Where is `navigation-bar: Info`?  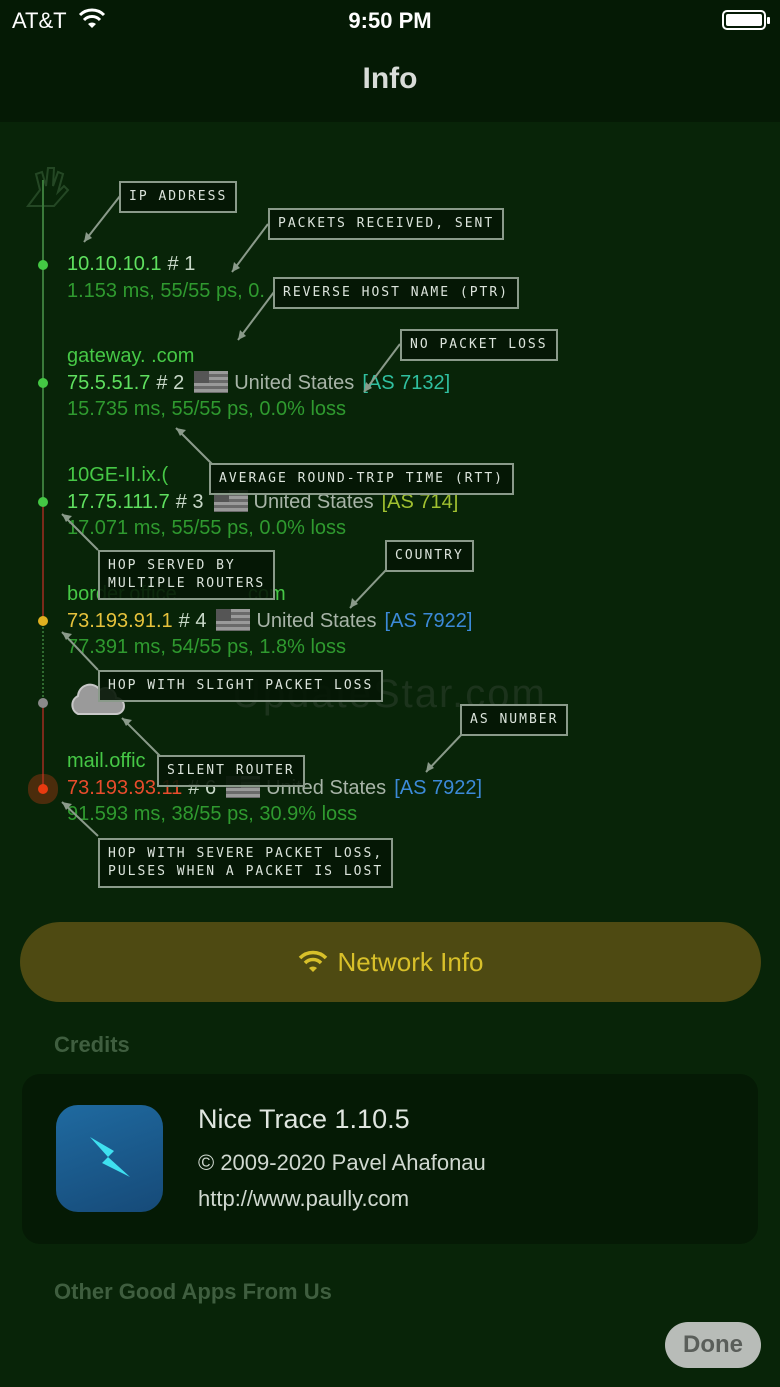
navigation-bar: Info is located at coordinates (390, 81).